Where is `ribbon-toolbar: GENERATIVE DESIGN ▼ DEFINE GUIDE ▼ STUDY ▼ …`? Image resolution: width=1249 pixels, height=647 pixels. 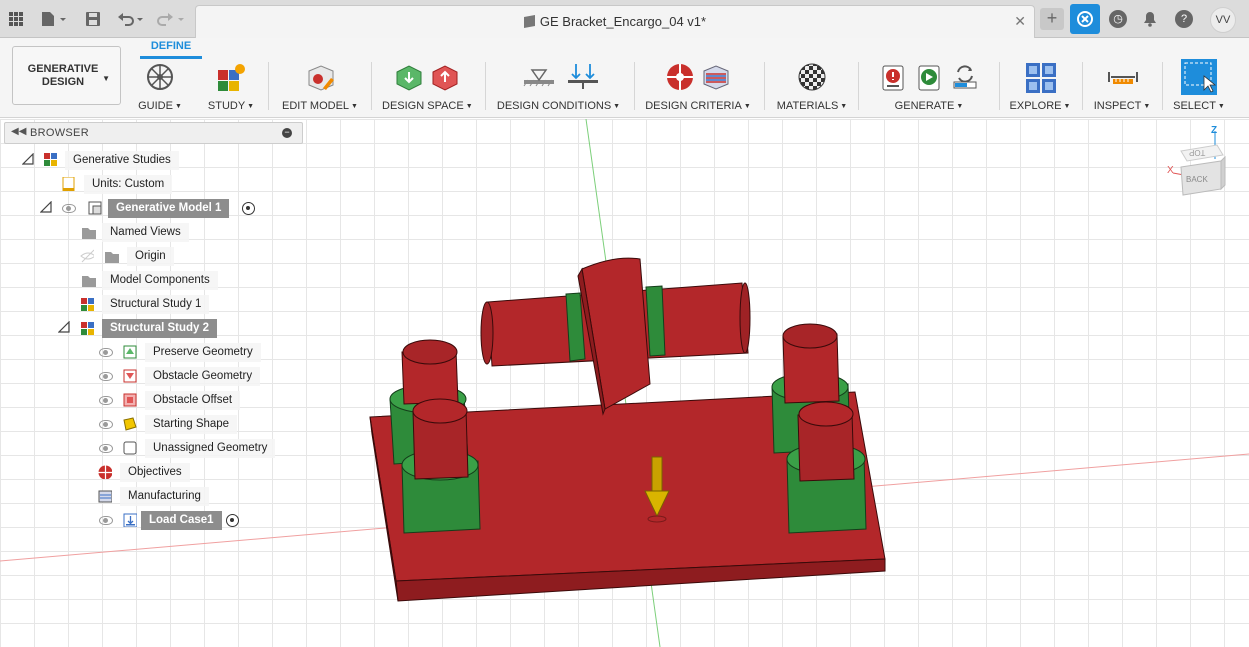
ribbon-toolbar: GENERATIVE DESIGN ▼ DEFINE GUIDE ▼ STUDY ▼ … is located at coordinates (624, 78).